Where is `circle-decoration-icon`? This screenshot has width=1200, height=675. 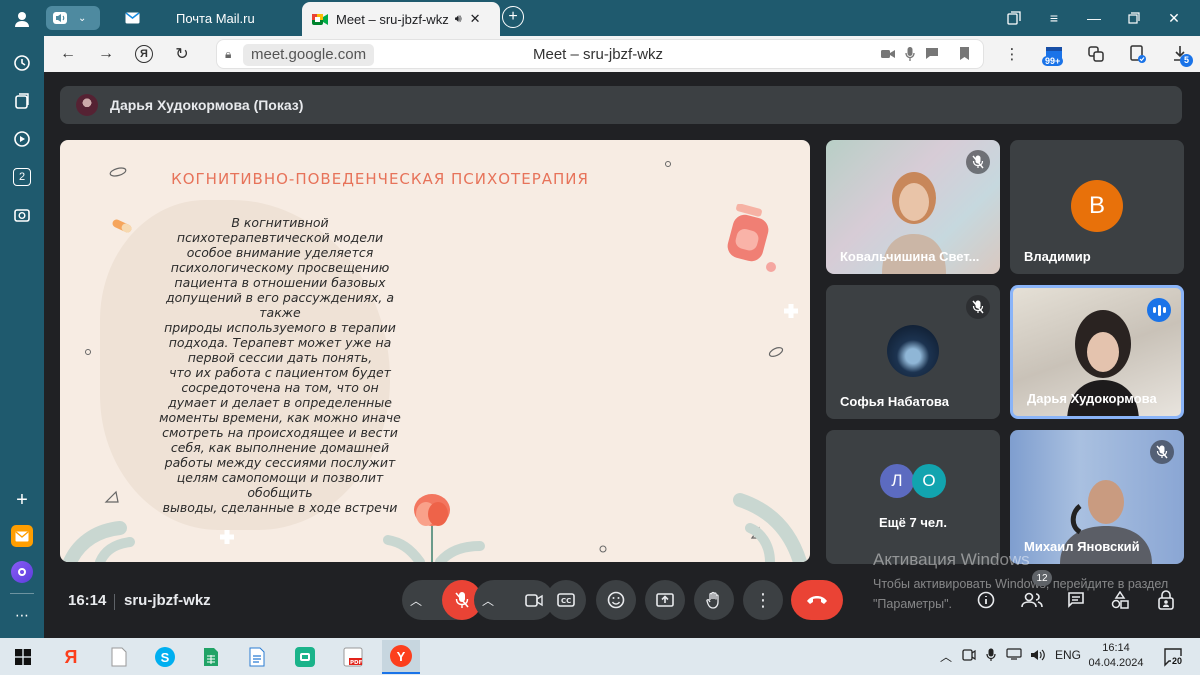
circle-decoration-icon is located at coordinates (668, 164).